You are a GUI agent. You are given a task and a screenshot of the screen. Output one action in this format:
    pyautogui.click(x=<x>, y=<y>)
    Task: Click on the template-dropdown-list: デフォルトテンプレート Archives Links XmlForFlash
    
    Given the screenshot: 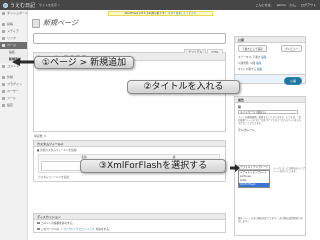 What is the action you would take?
    pyautogui.click(x=254, y=179)
    